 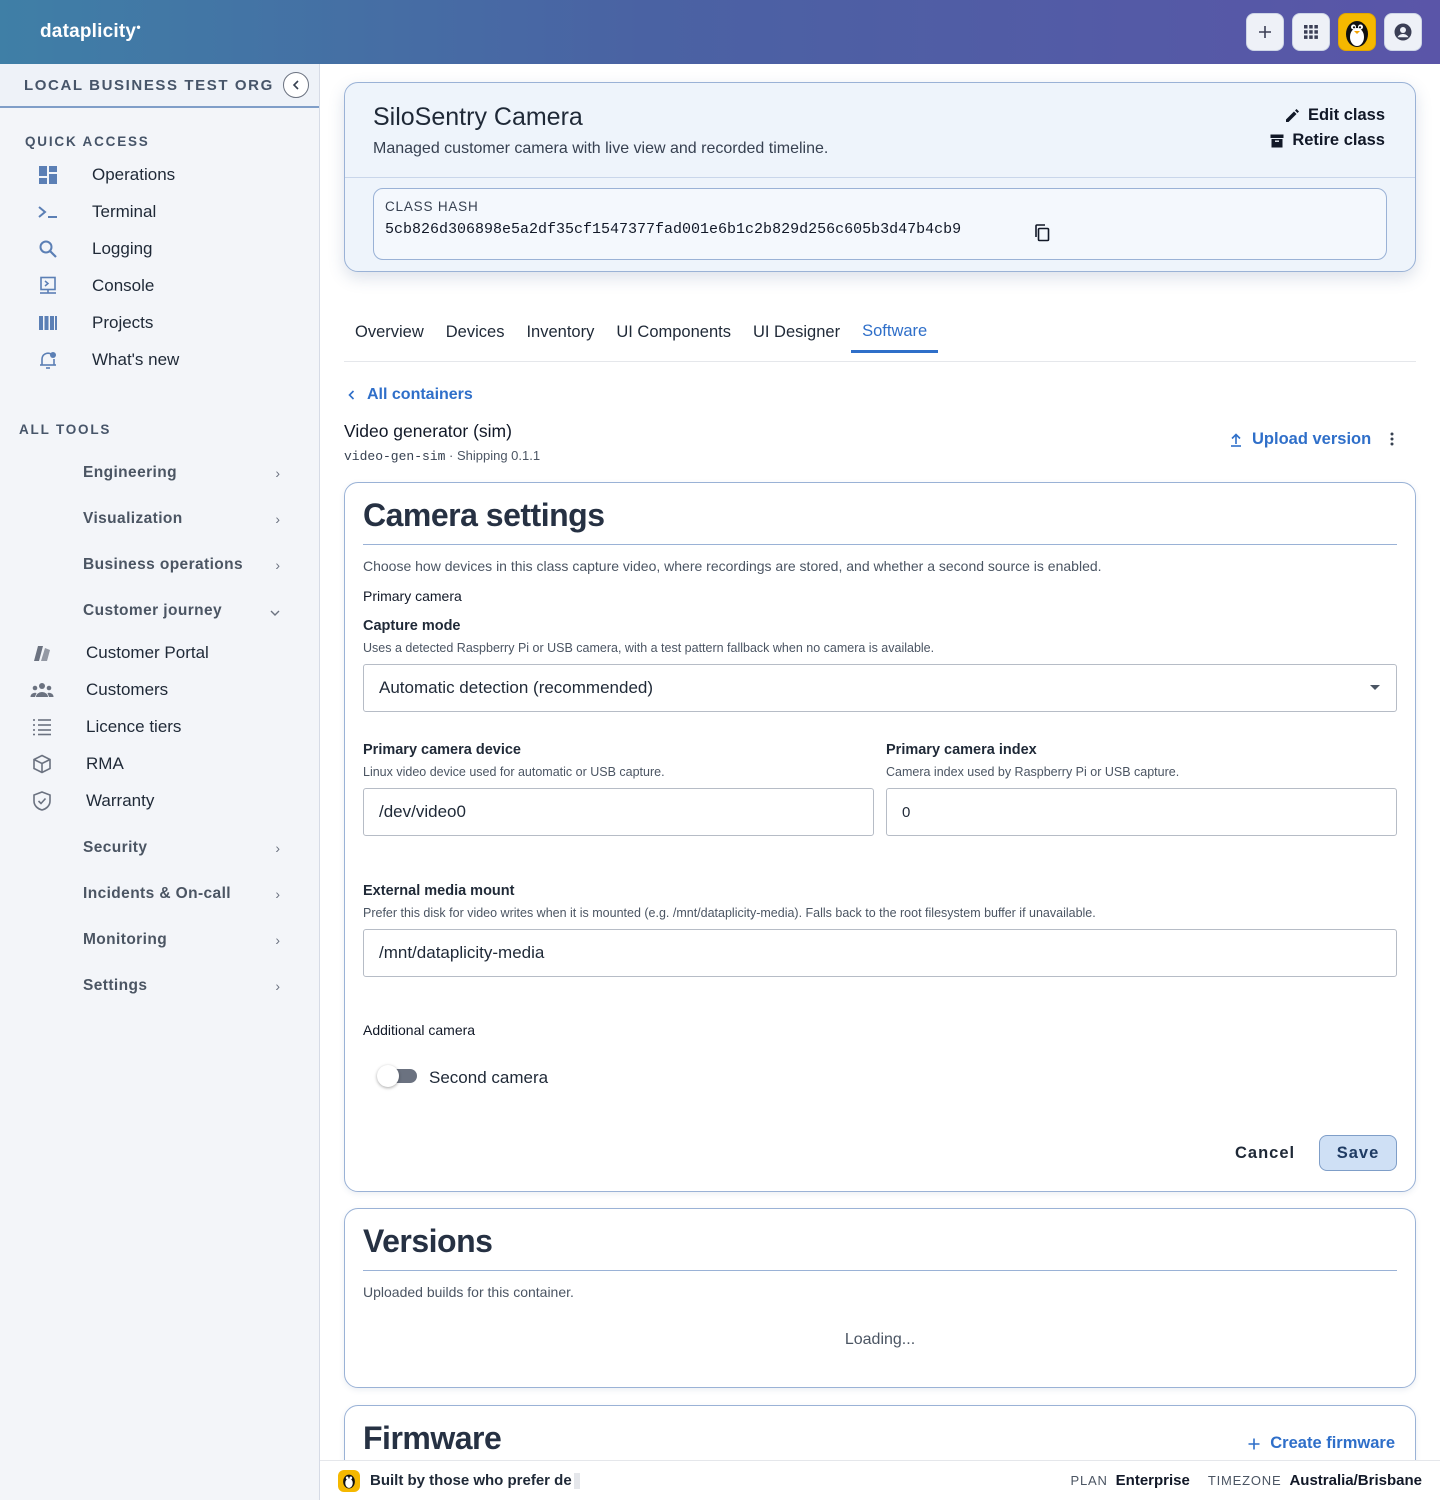 I want to click on org-name: LOCAL BUSINESS TEST ORG, so click(x=149, y=85).